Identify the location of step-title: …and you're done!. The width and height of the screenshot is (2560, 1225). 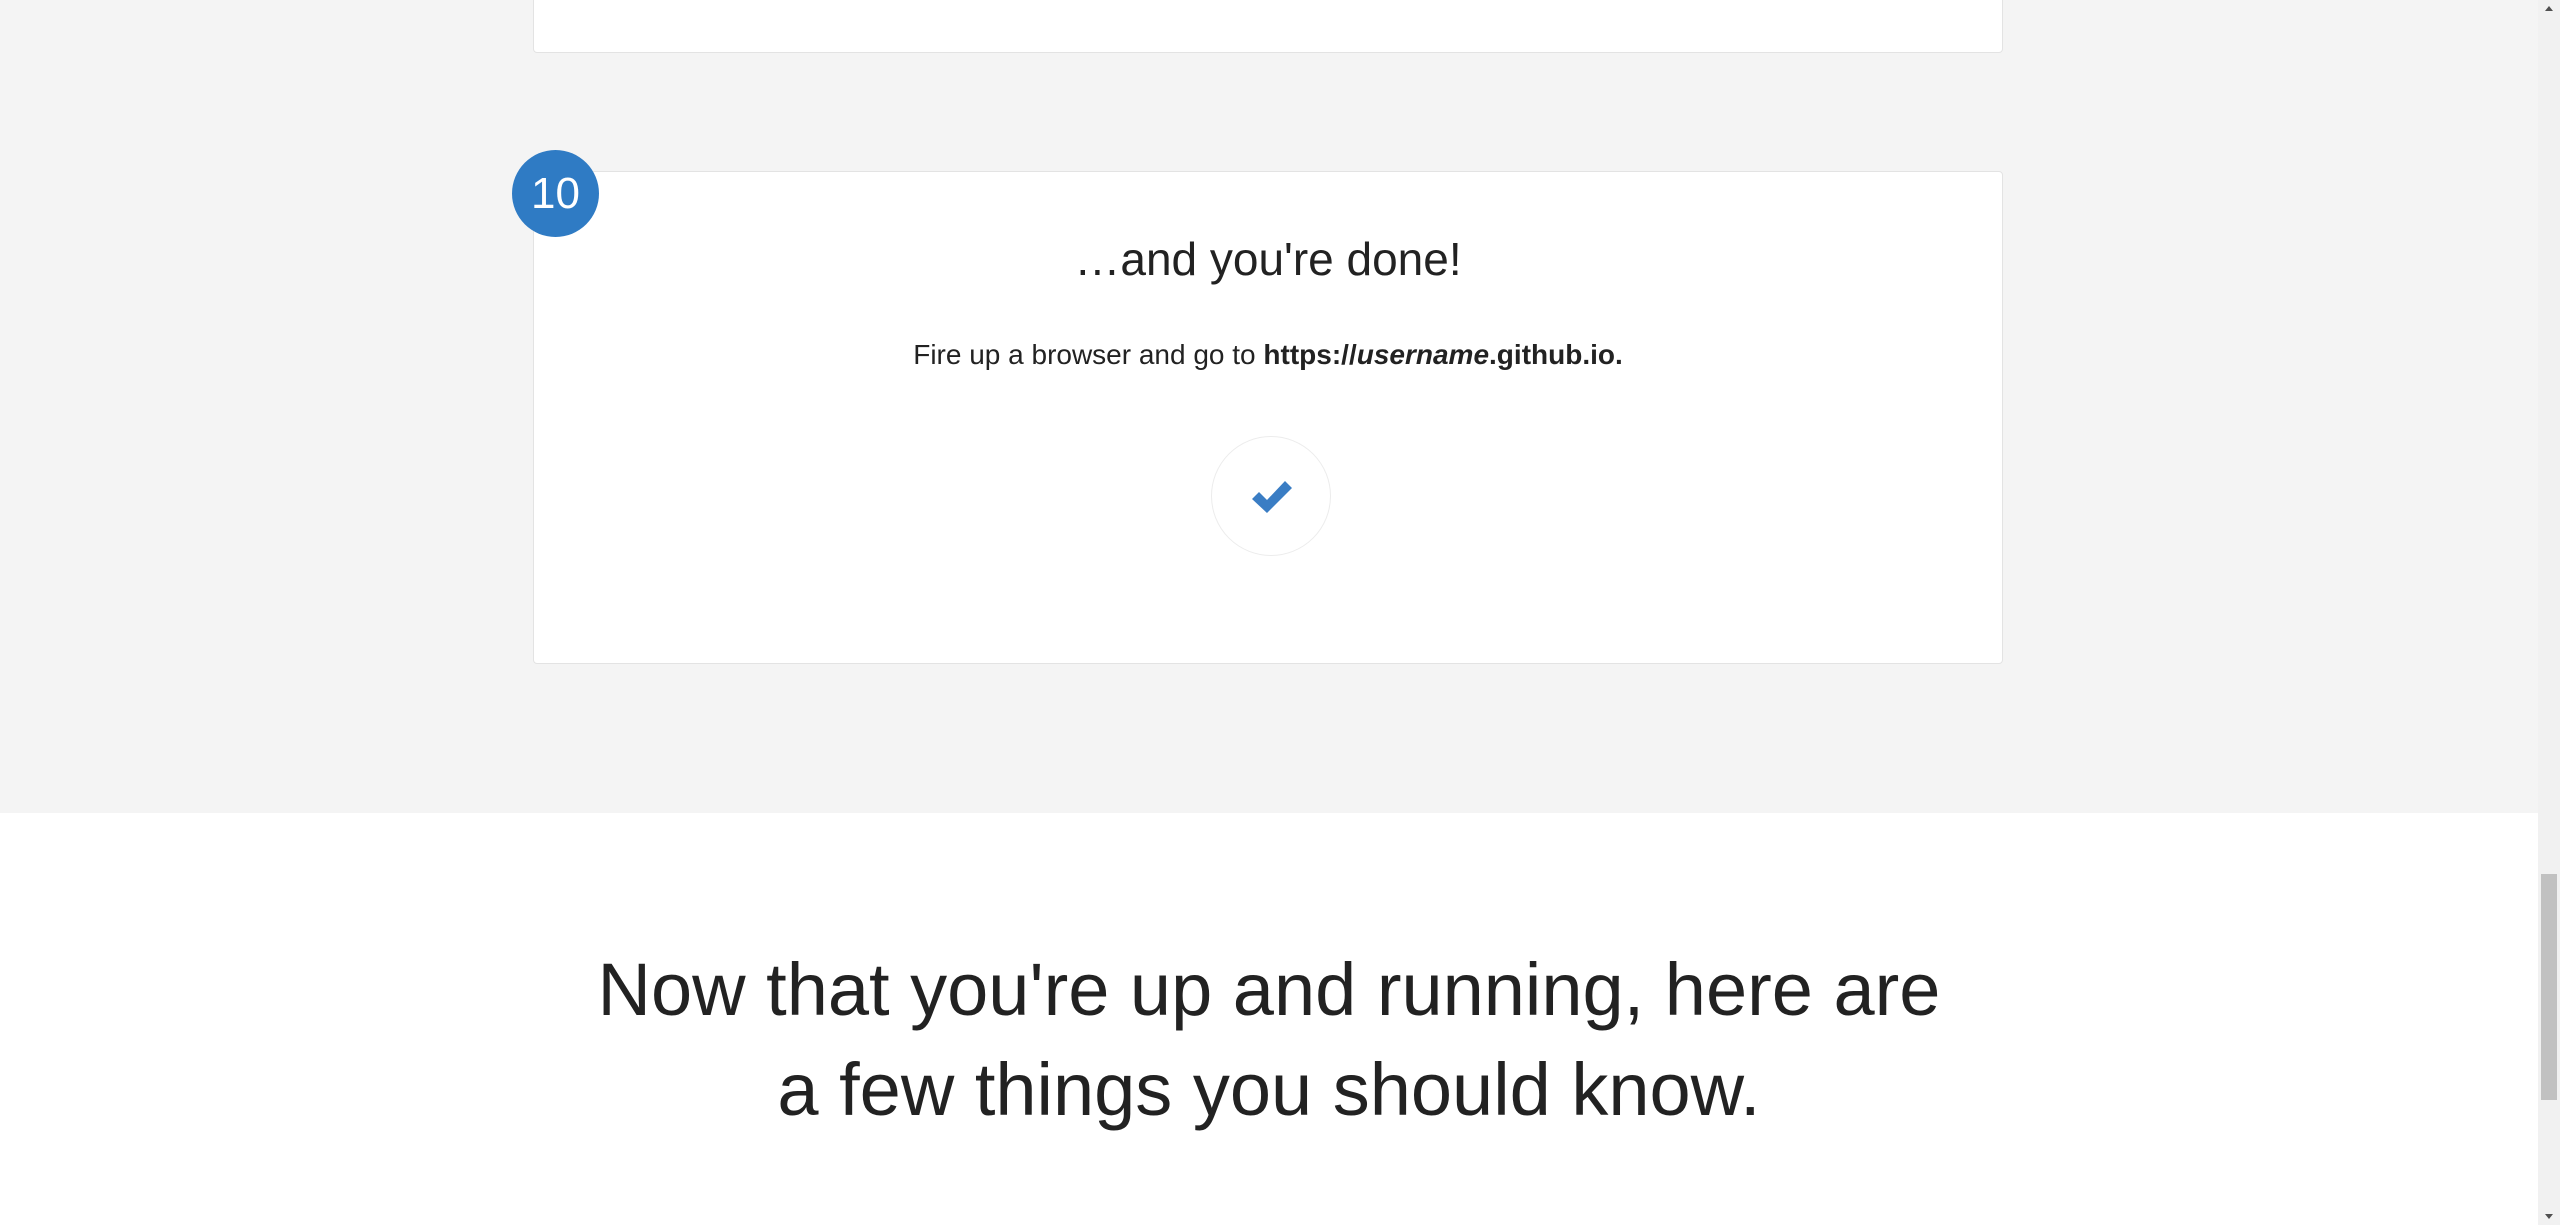
(1268, 259).